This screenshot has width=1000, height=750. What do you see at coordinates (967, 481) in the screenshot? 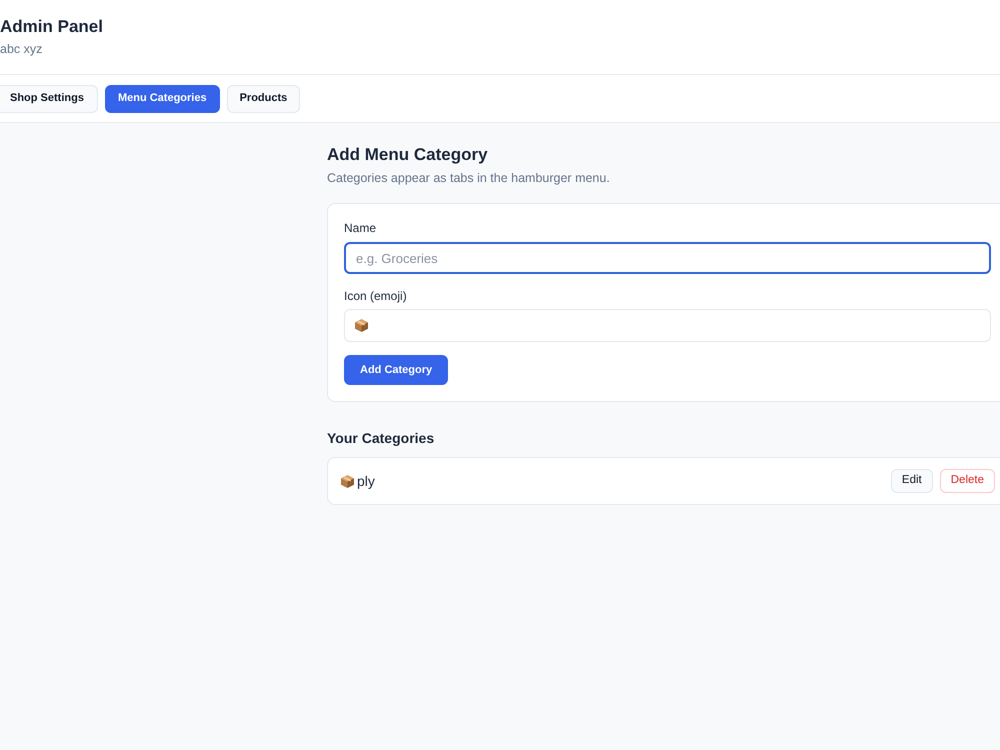
I see `delete-button: Delete` at bounding box center [967, 481].